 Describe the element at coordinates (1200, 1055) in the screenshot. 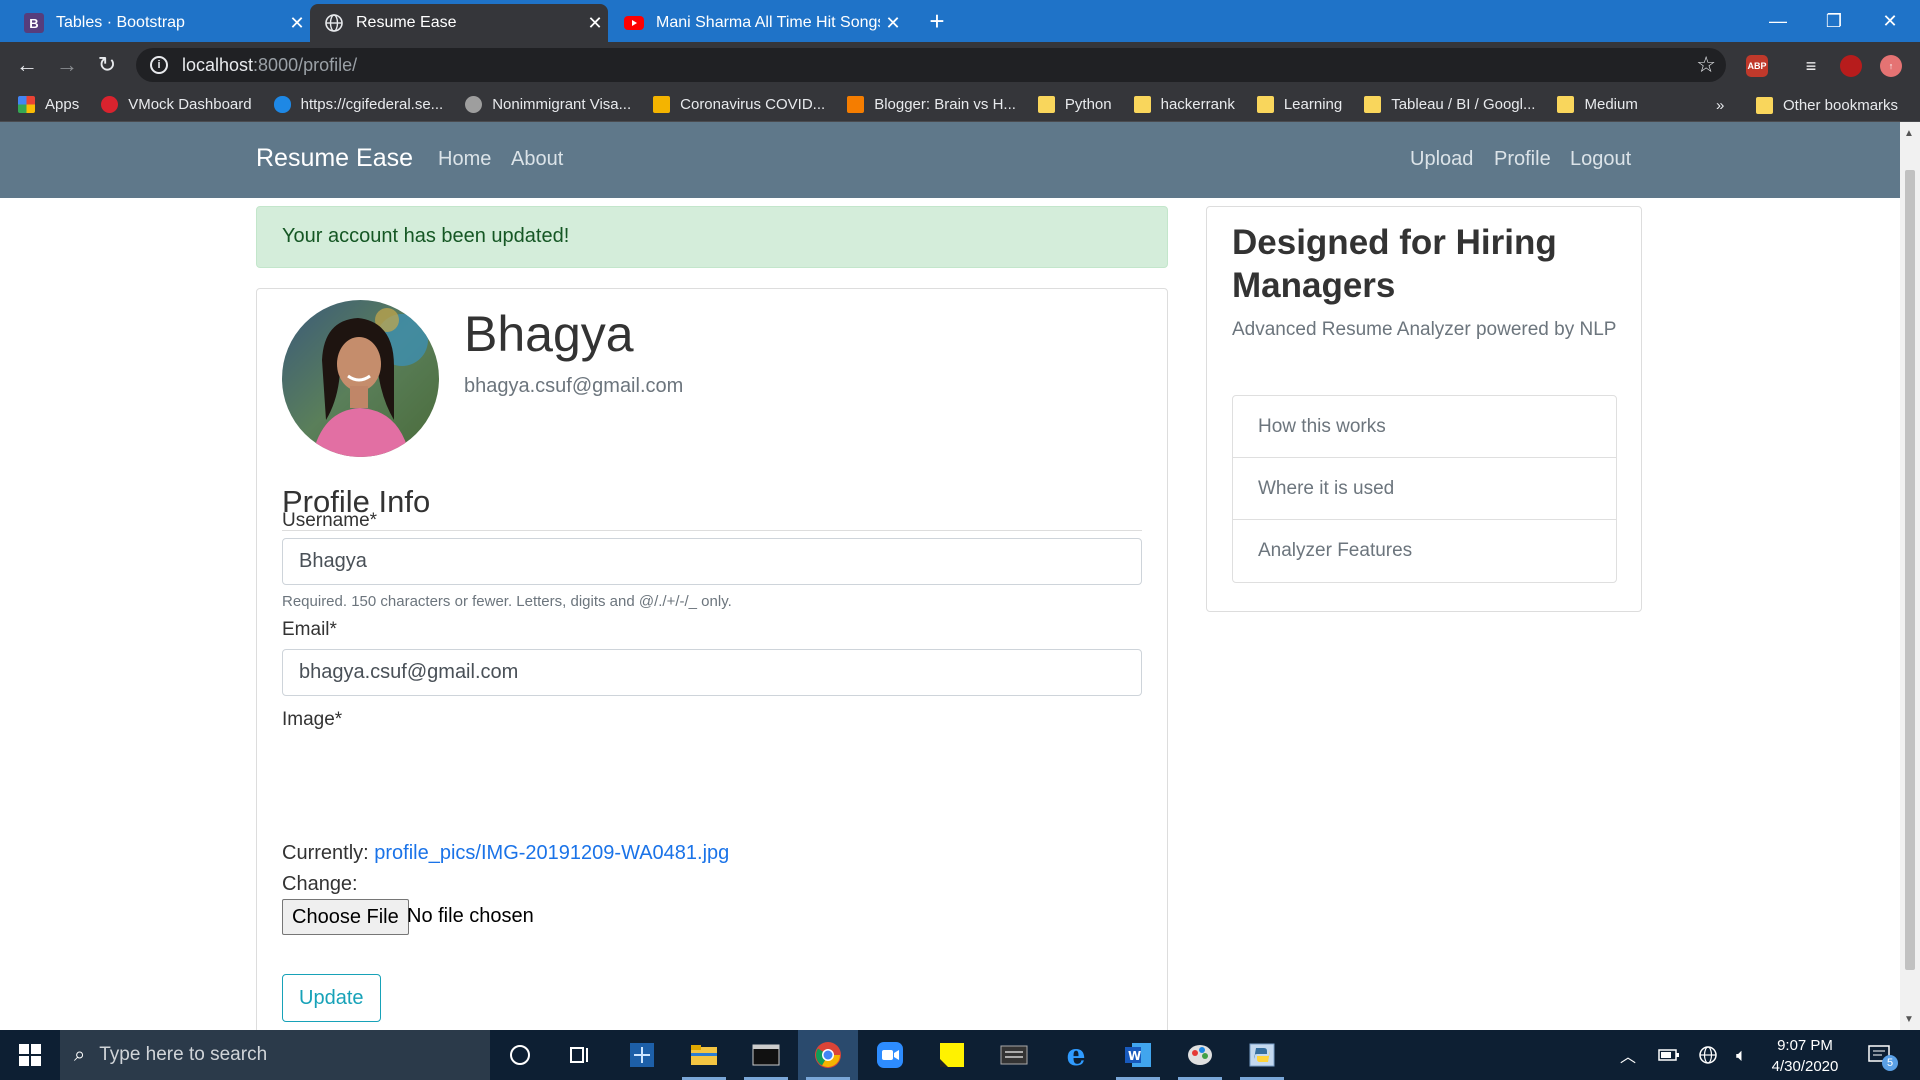

I see `paint-icon` at that location.